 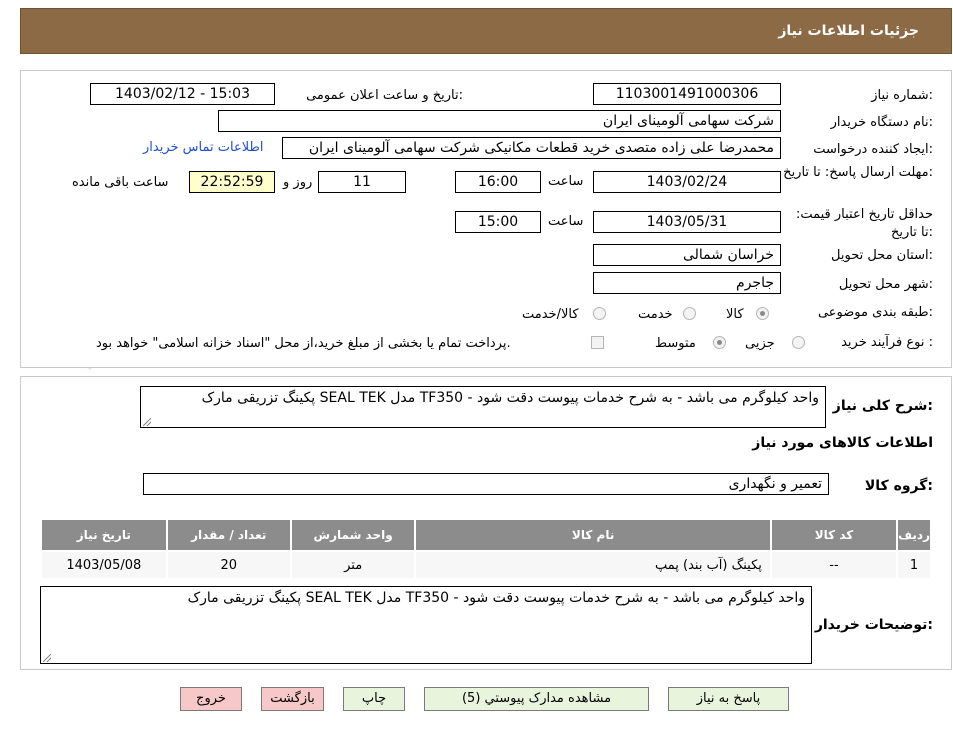 I want to click on cell-unit: متر, so click(x=353, y=565).